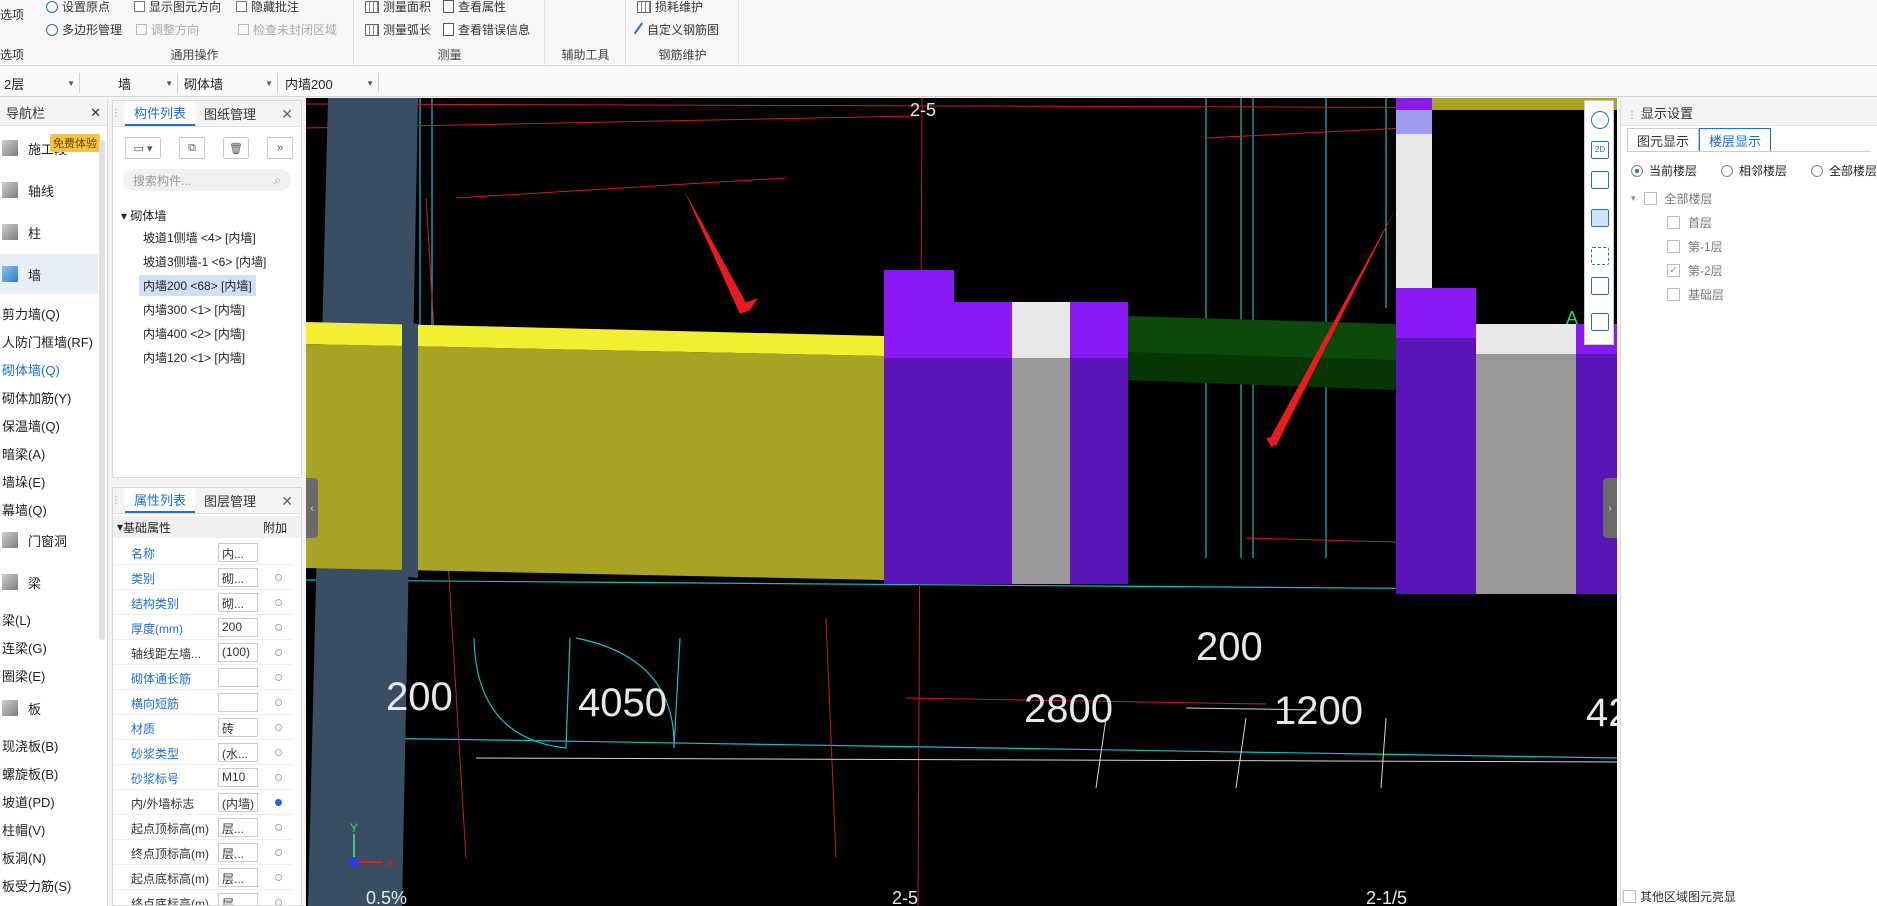 This screenshot has width=1877, height=906. Describe the element at coordinates (36, 397) in the screenshot. I see `sub-masonry-rebar: 砌体加筋(Y)` at that location.